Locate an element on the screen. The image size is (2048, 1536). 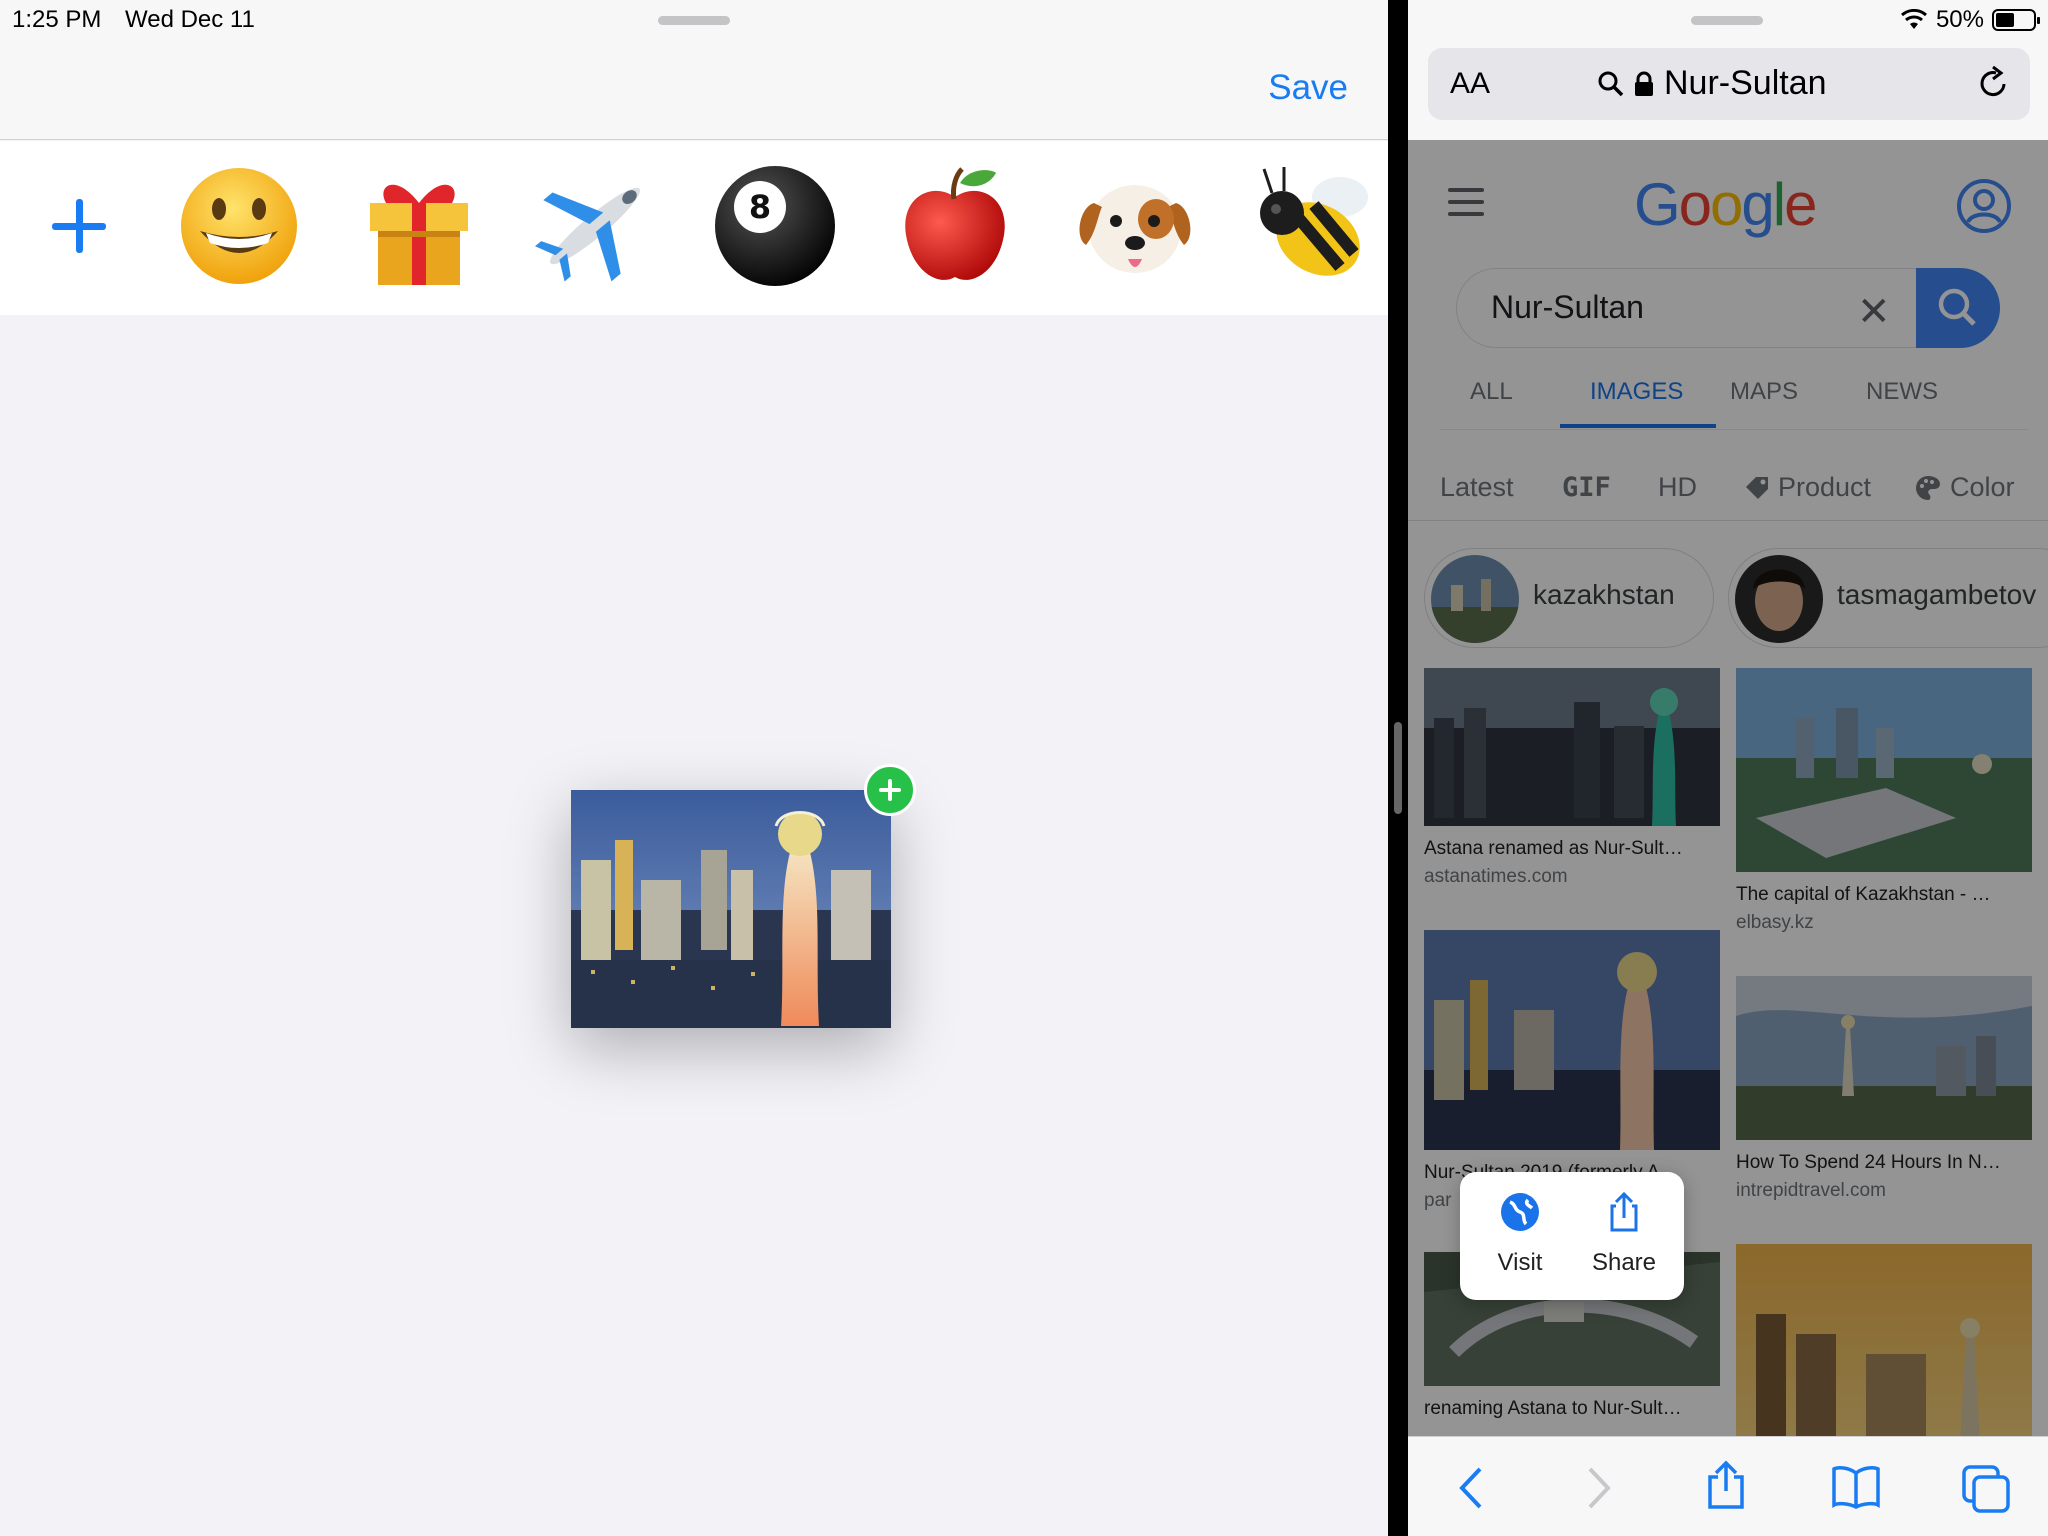
result-source: elbasy.kz is located at coordinates (1775, 922).